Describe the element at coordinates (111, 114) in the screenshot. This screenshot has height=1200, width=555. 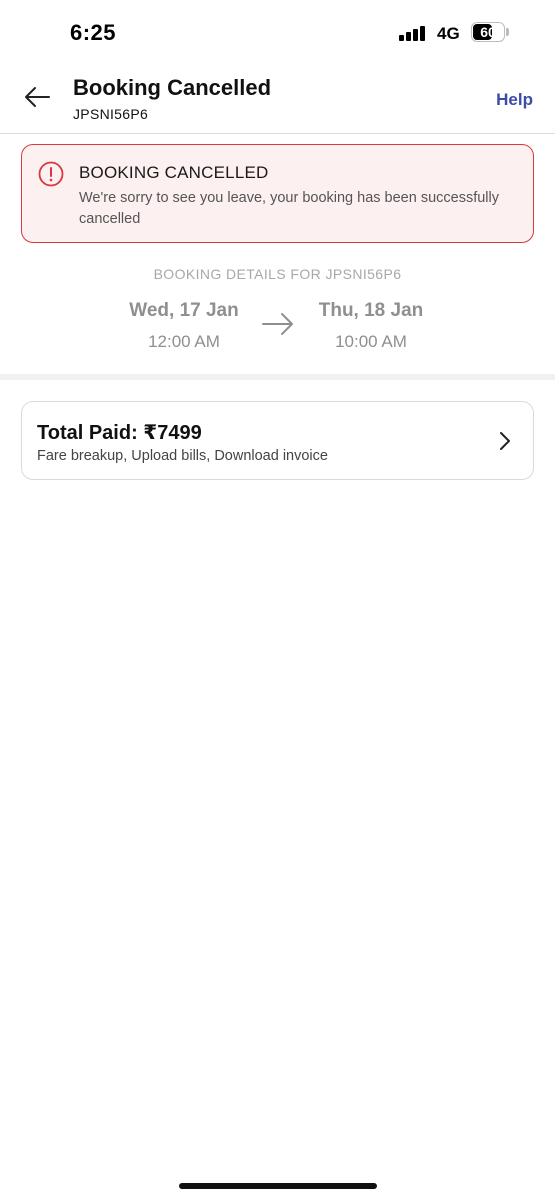
I see `booking-id: JPSNI56P6` at that location.